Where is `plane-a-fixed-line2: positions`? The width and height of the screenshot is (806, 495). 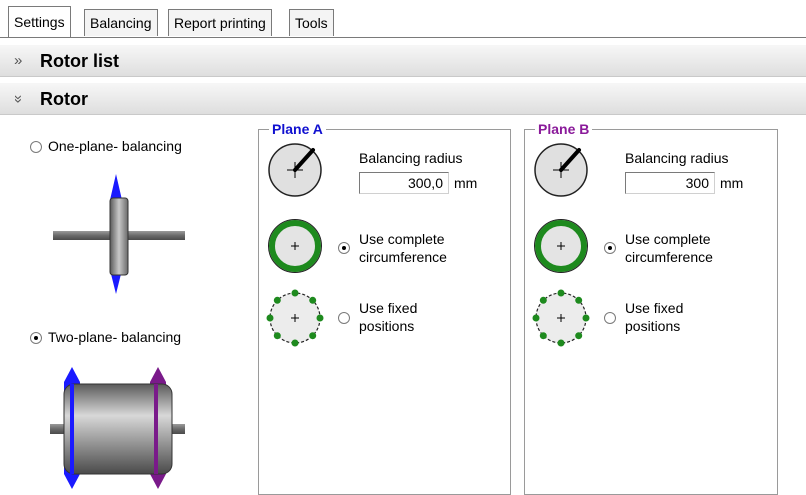
plane-a-fixed-line2: positions is located at coordinates (386, 326).